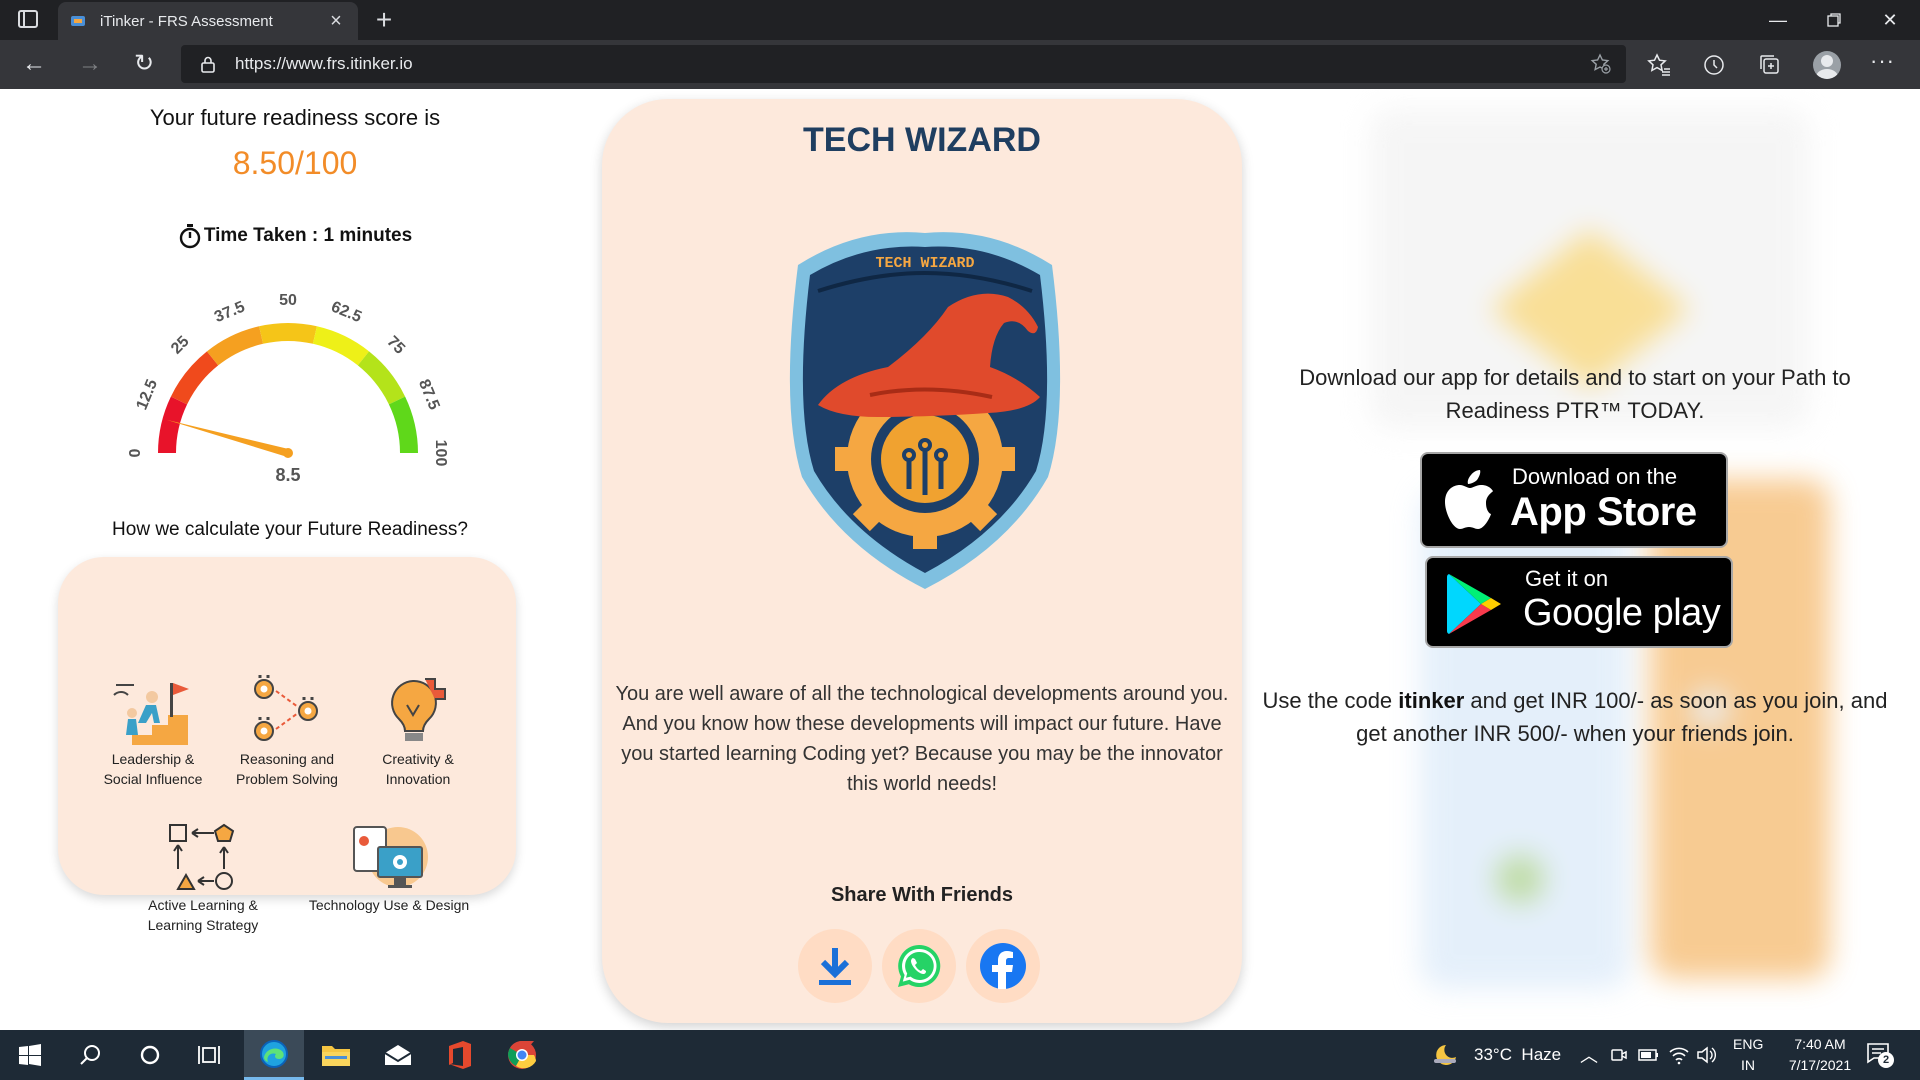 The image size is (1920, 1080). What do you see at coordinates (903, 64) in the screenshot?
I see `address-bar: https://www.frs.itinker.io` at bounding box center [903, 64].